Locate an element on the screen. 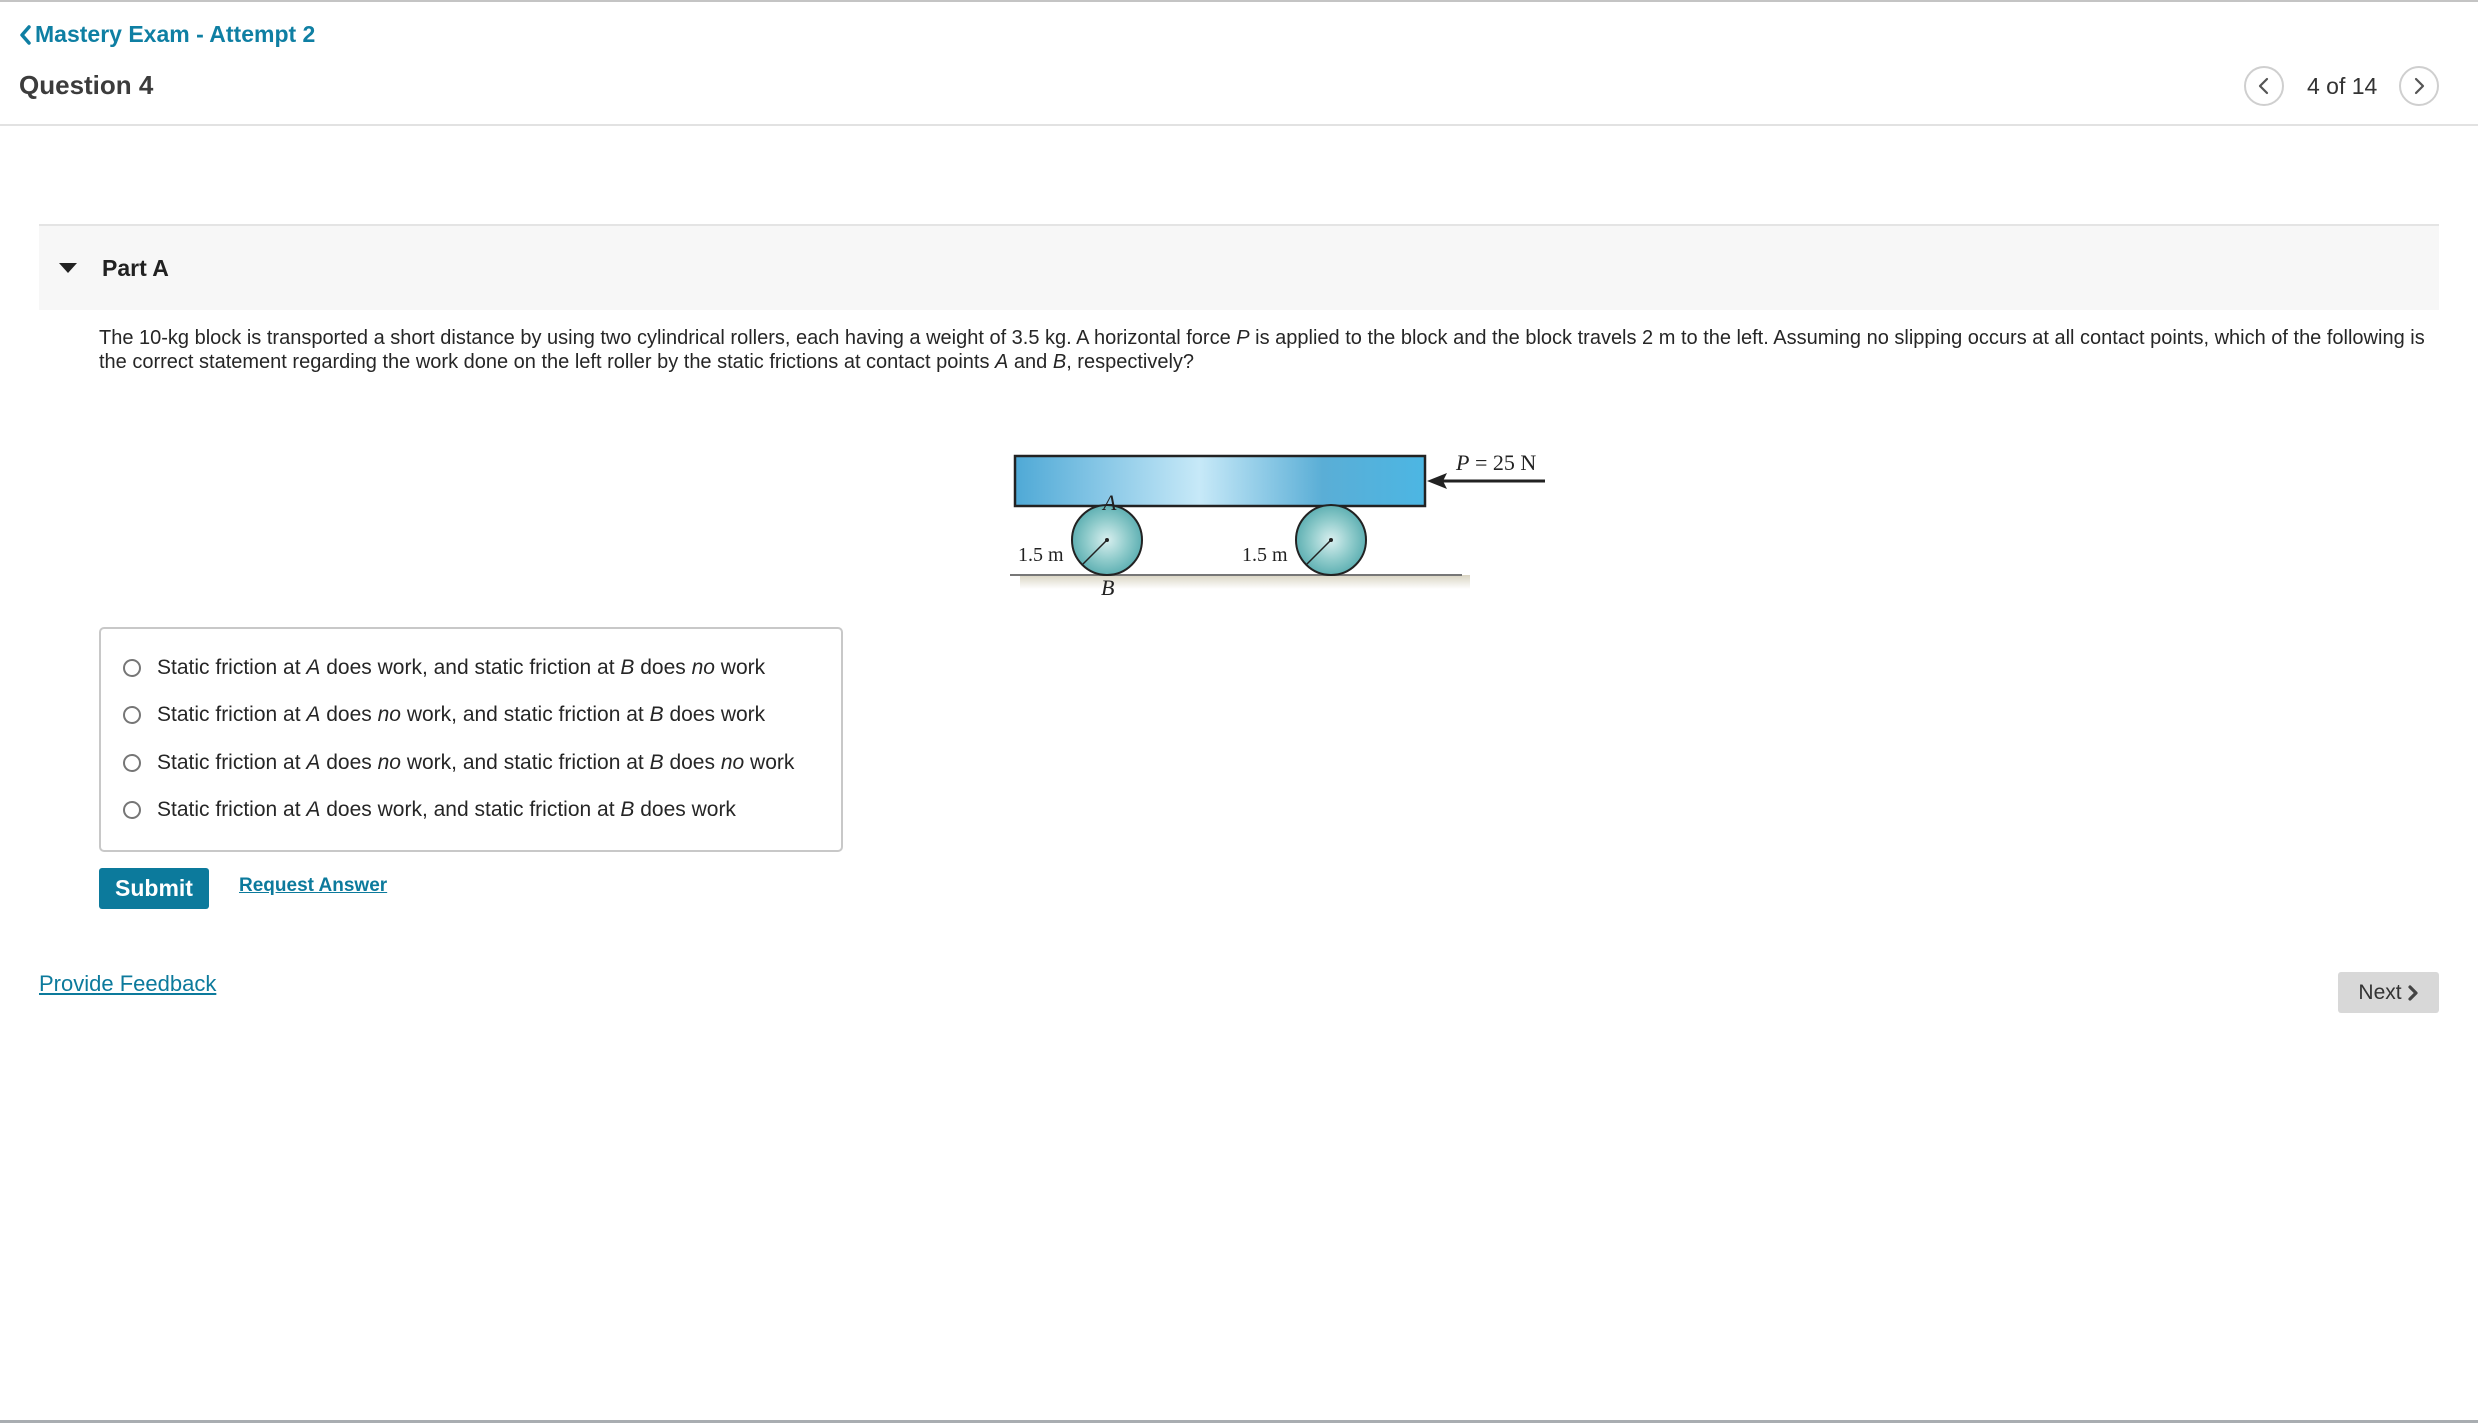 The image size is (2478, 1423). force-label: P = 25 N is located at coordinates (1495, 462).